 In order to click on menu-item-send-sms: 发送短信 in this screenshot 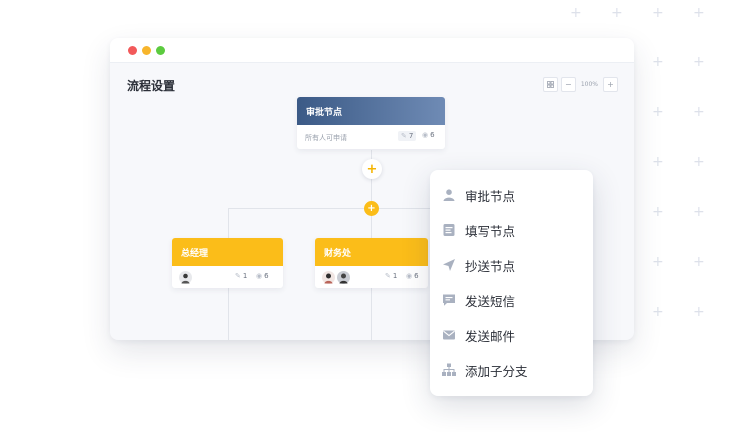, I will do `click(511, 300)`.